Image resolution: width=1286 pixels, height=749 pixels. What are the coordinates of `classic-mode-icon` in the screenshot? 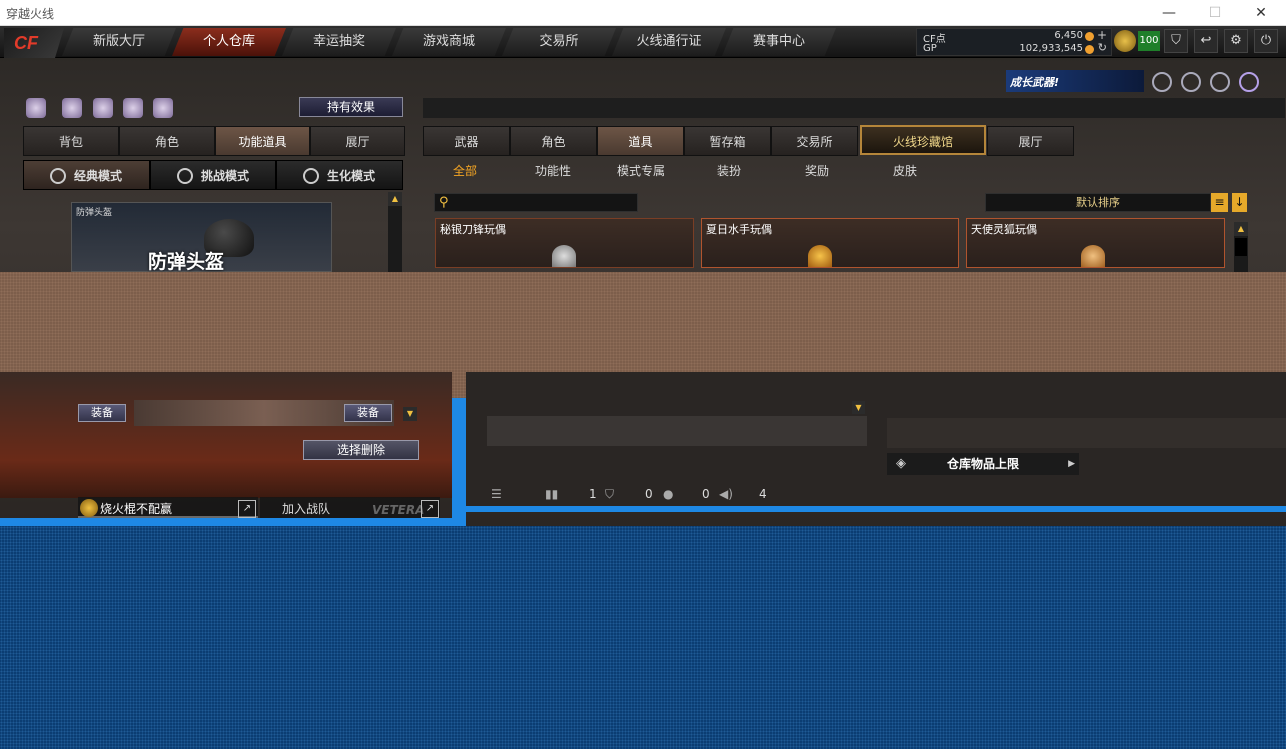 It's located at (58, 176).